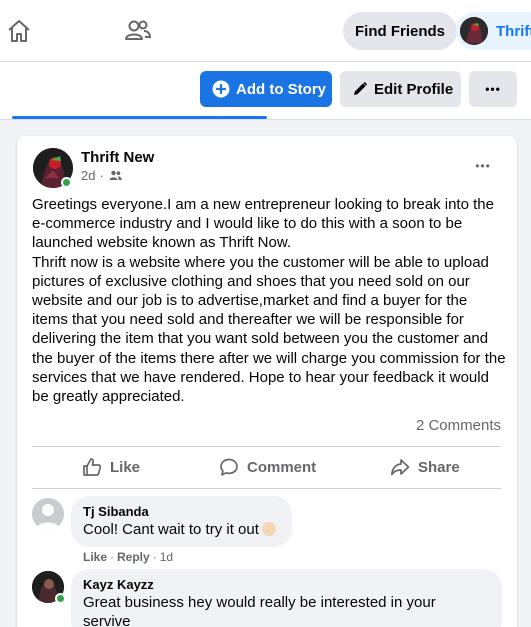 Image resolution: width=531 pixels, height=627 pixels. What do you see at coordinates (92, 467) in the screenshot?
I see `thumbs-up-icon` at bounding box center [92, 467].